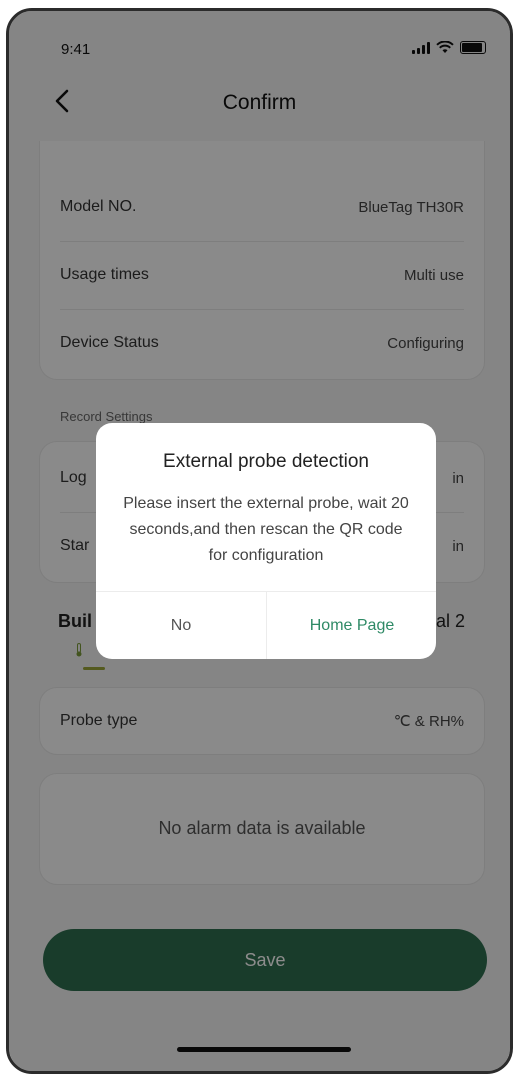  Describe the element at coordinates (181, 625) in the screenshot. I see `no-button: No` at that location.